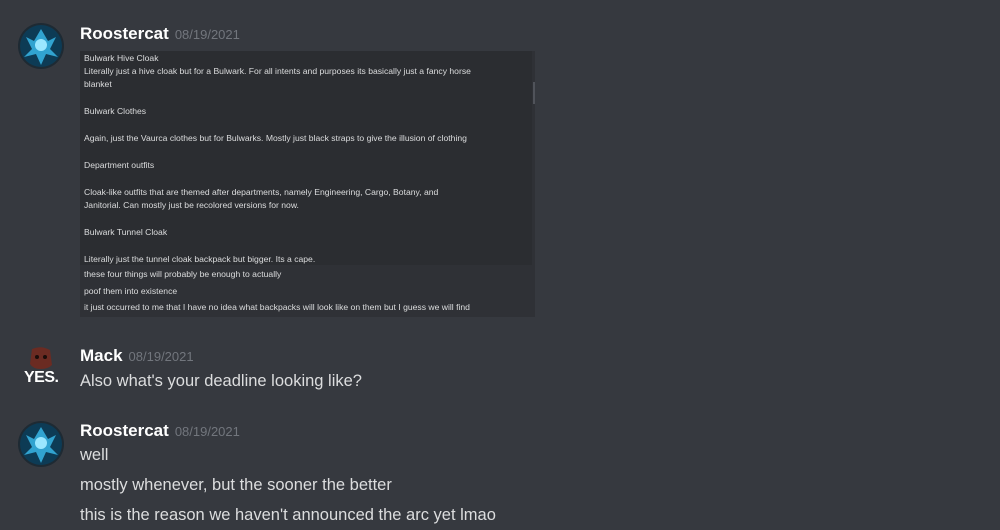  I want to click on attachment-line: Bulwark Hive Cloak, so click(121, 58).